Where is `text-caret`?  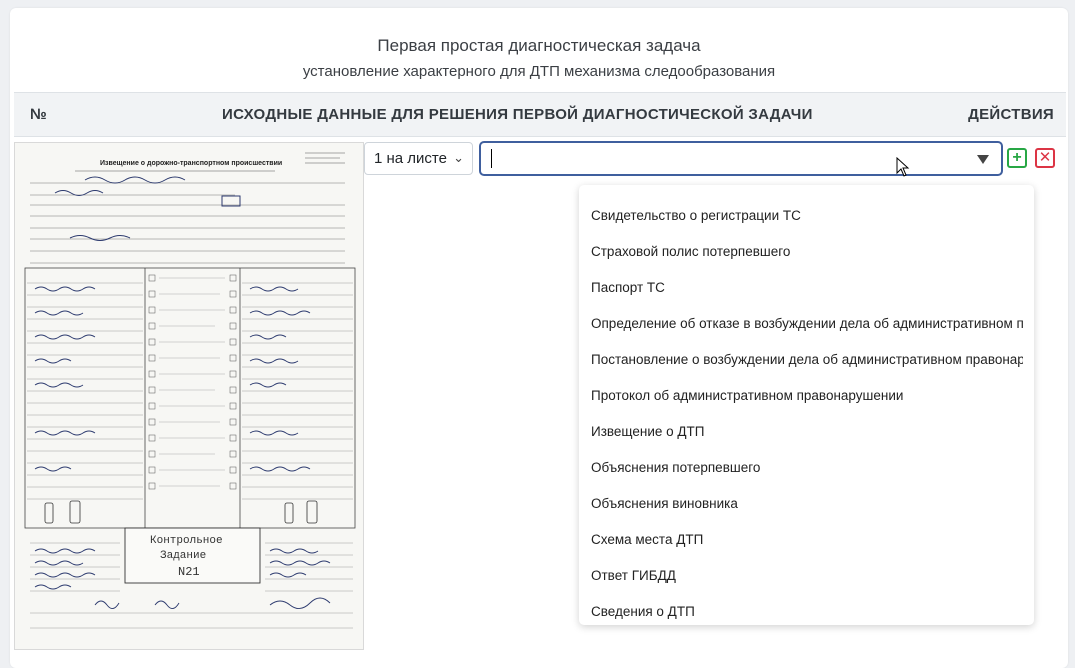 text-caret is located at coordinates (491, 158).